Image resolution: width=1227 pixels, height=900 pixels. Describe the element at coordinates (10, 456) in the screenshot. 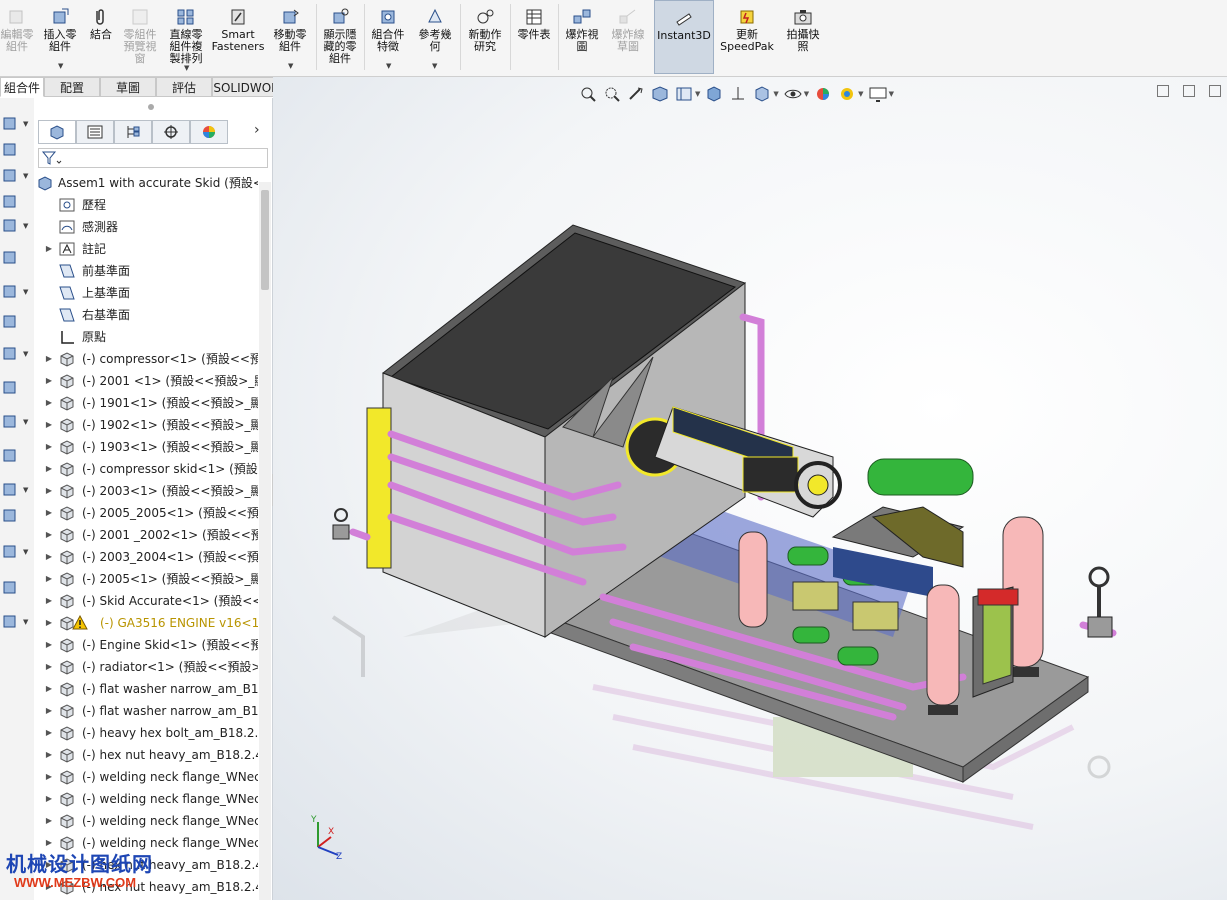

I see `speedpak-icon` at that location.